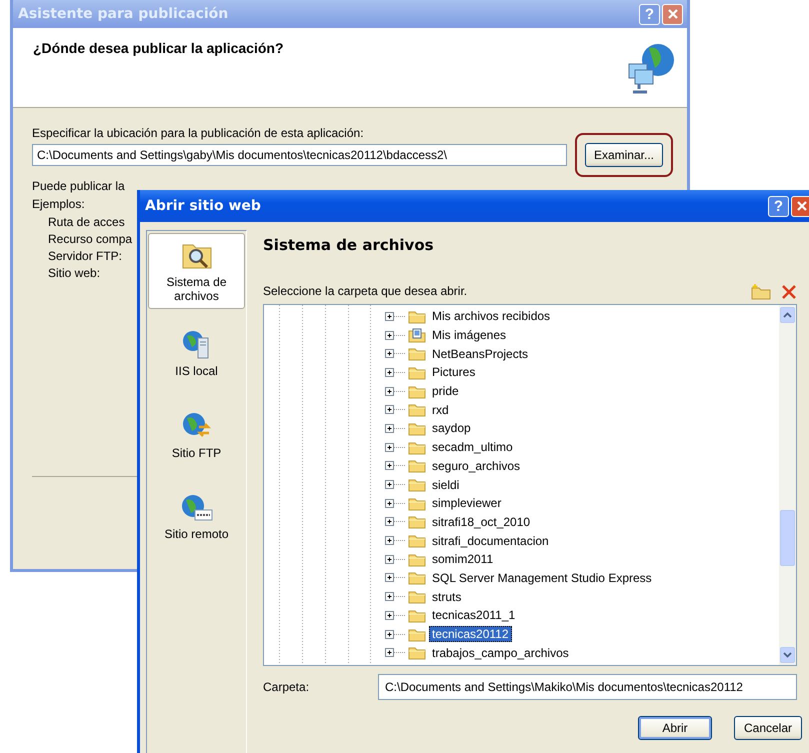  What do you see at coordinates (196, 353) in the screenshot?
I see `location-item: IIS local` at bounding box center [196, 353].